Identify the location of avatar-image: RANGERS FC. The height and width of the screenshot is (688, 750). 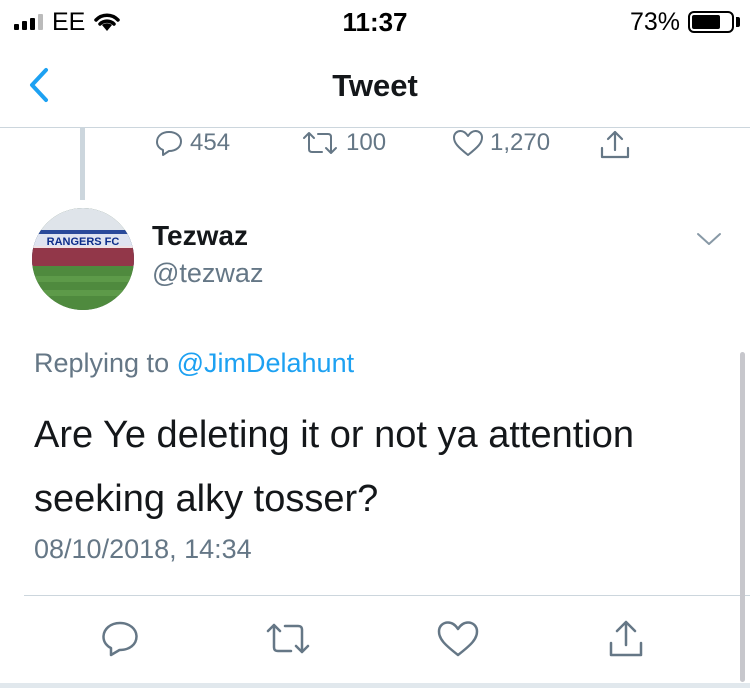
(83, 259).